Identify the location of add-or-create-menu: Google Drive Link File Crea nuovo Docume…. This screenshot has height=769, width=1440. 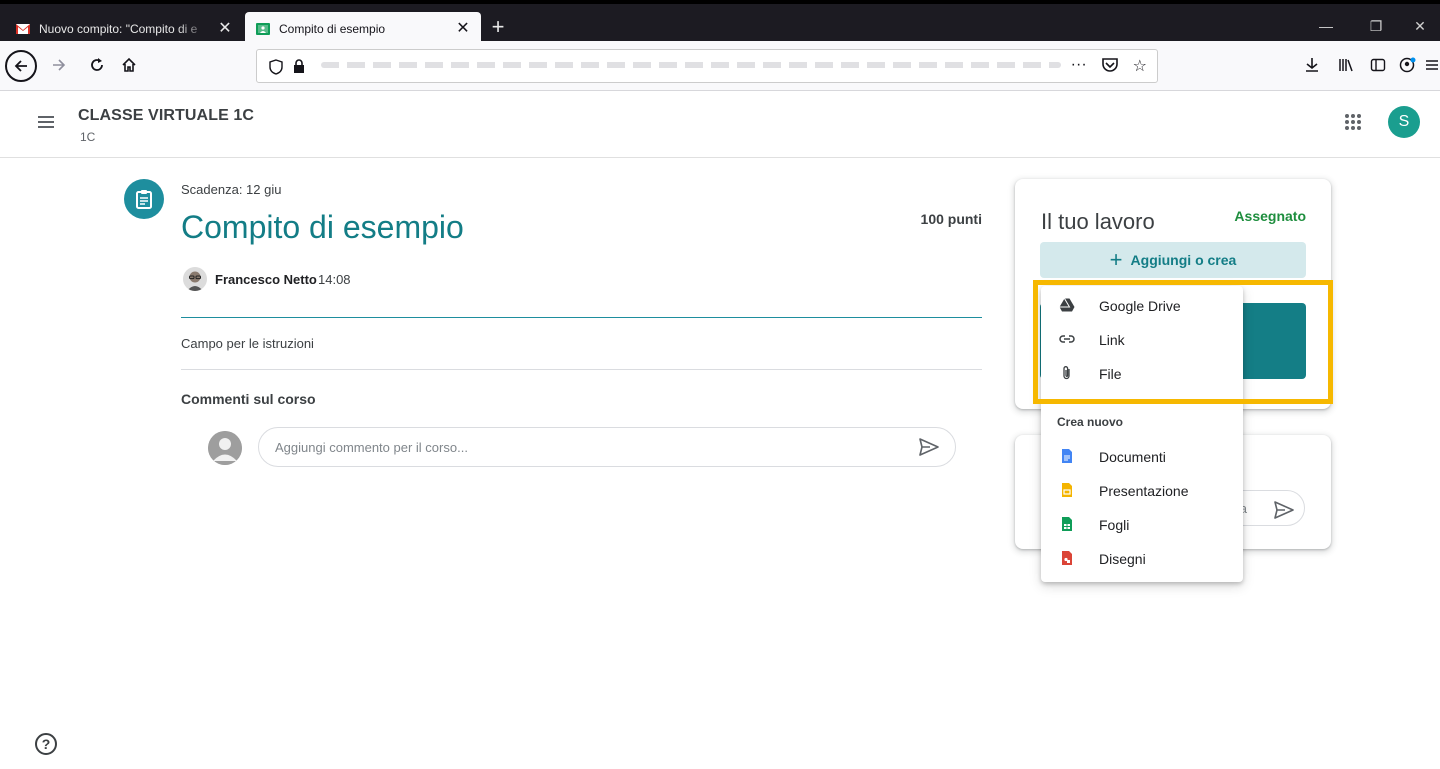
(1142, 434).